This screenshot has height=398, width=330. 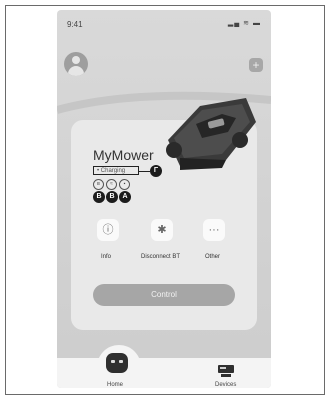 I want to click on disconnect-bt-button: ✱, so click(x=162, y=230).